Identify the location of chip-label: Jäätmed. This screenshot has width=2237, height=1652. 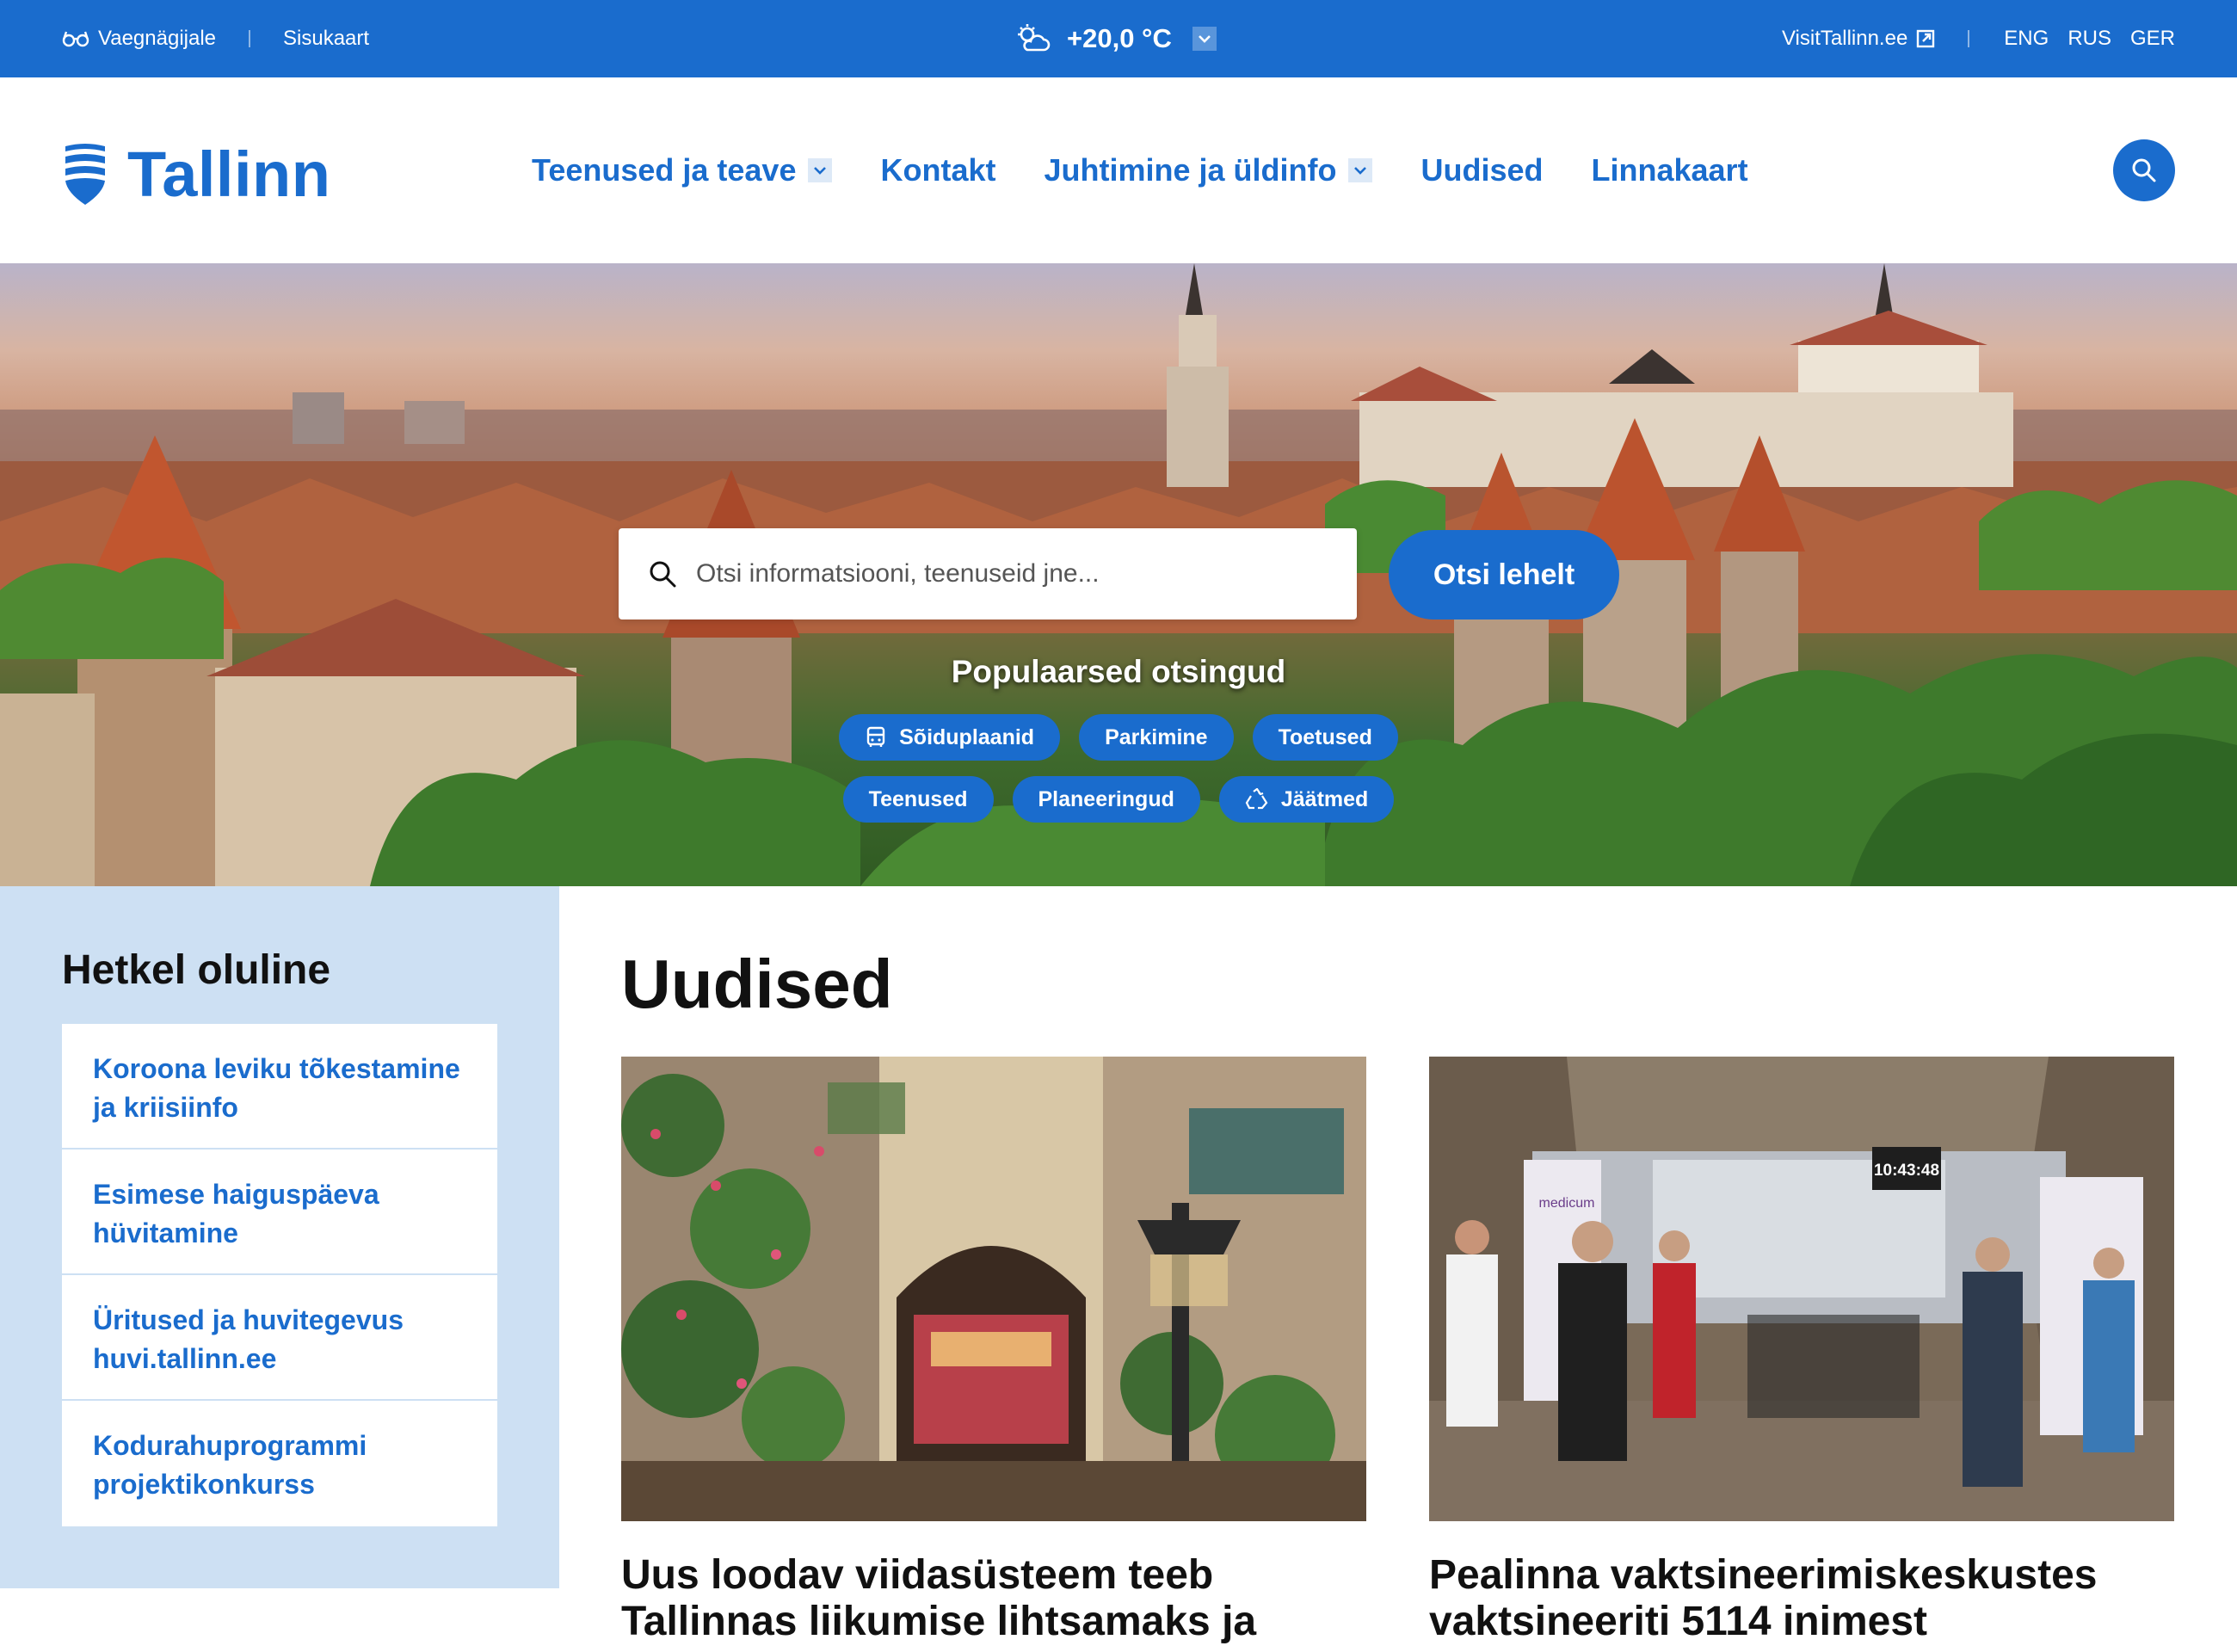
(1324, 798).